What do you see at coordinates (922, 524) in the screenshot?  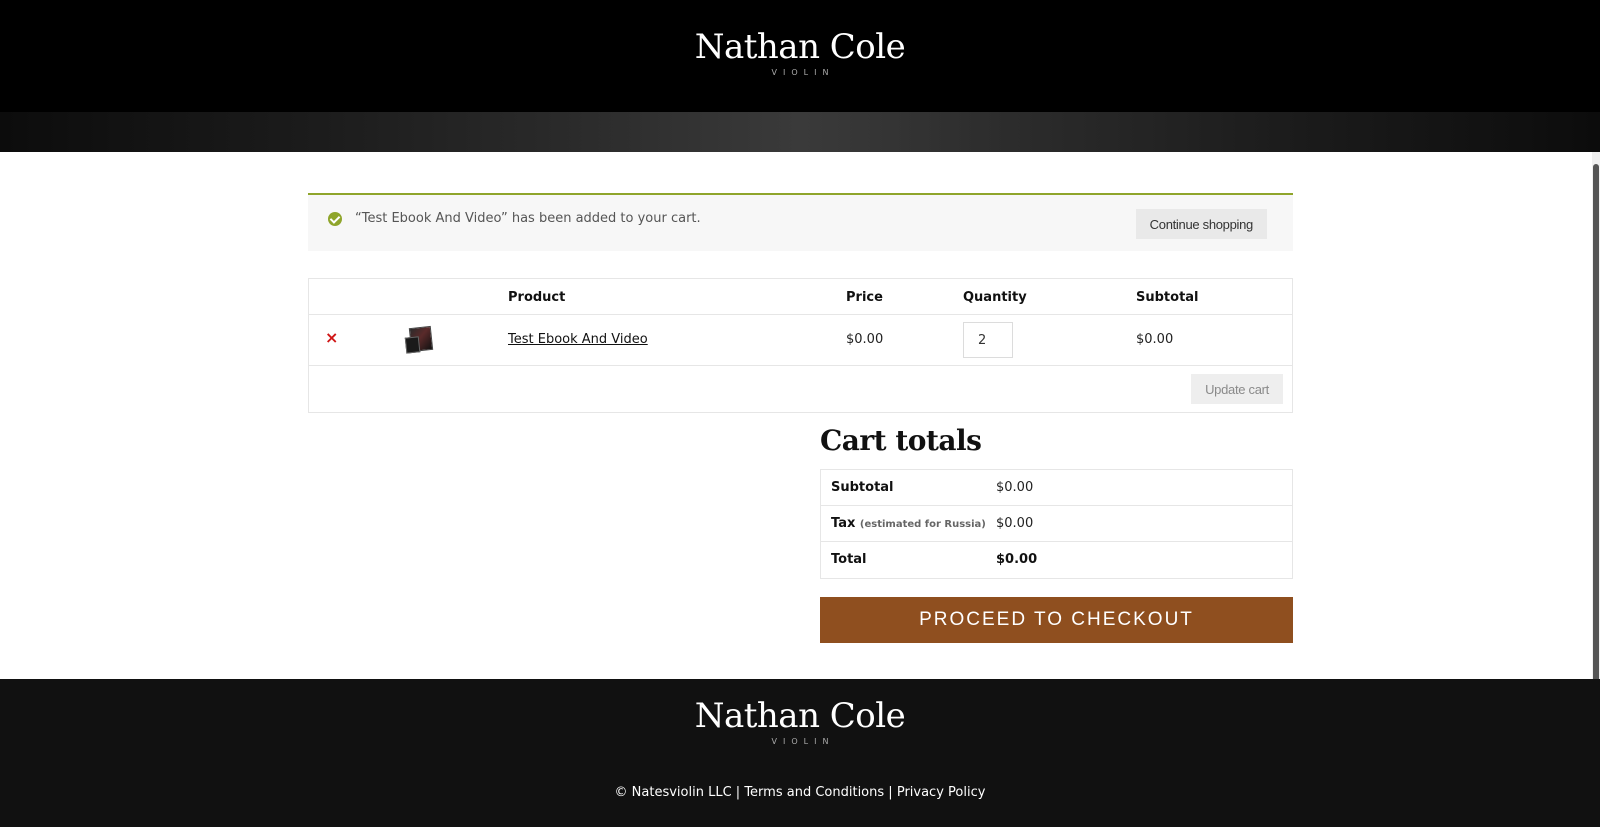 I see `tax-note: (estimated for Russia)` at bounding box center [922, 524].